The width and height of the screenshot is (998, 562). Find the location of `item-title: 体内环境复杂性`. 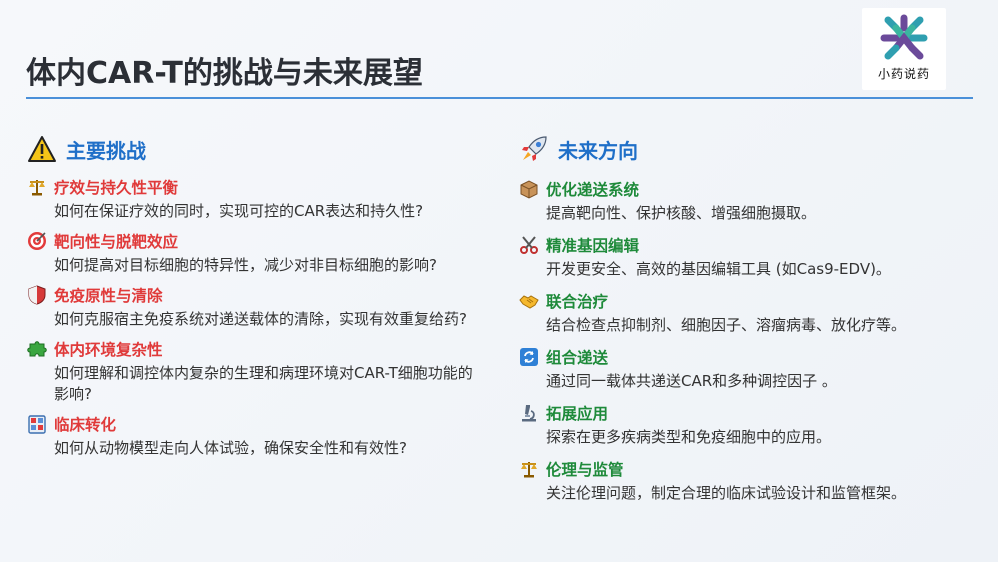

item-title: 体内环境复杂性 is located at coordinates (108, 350).